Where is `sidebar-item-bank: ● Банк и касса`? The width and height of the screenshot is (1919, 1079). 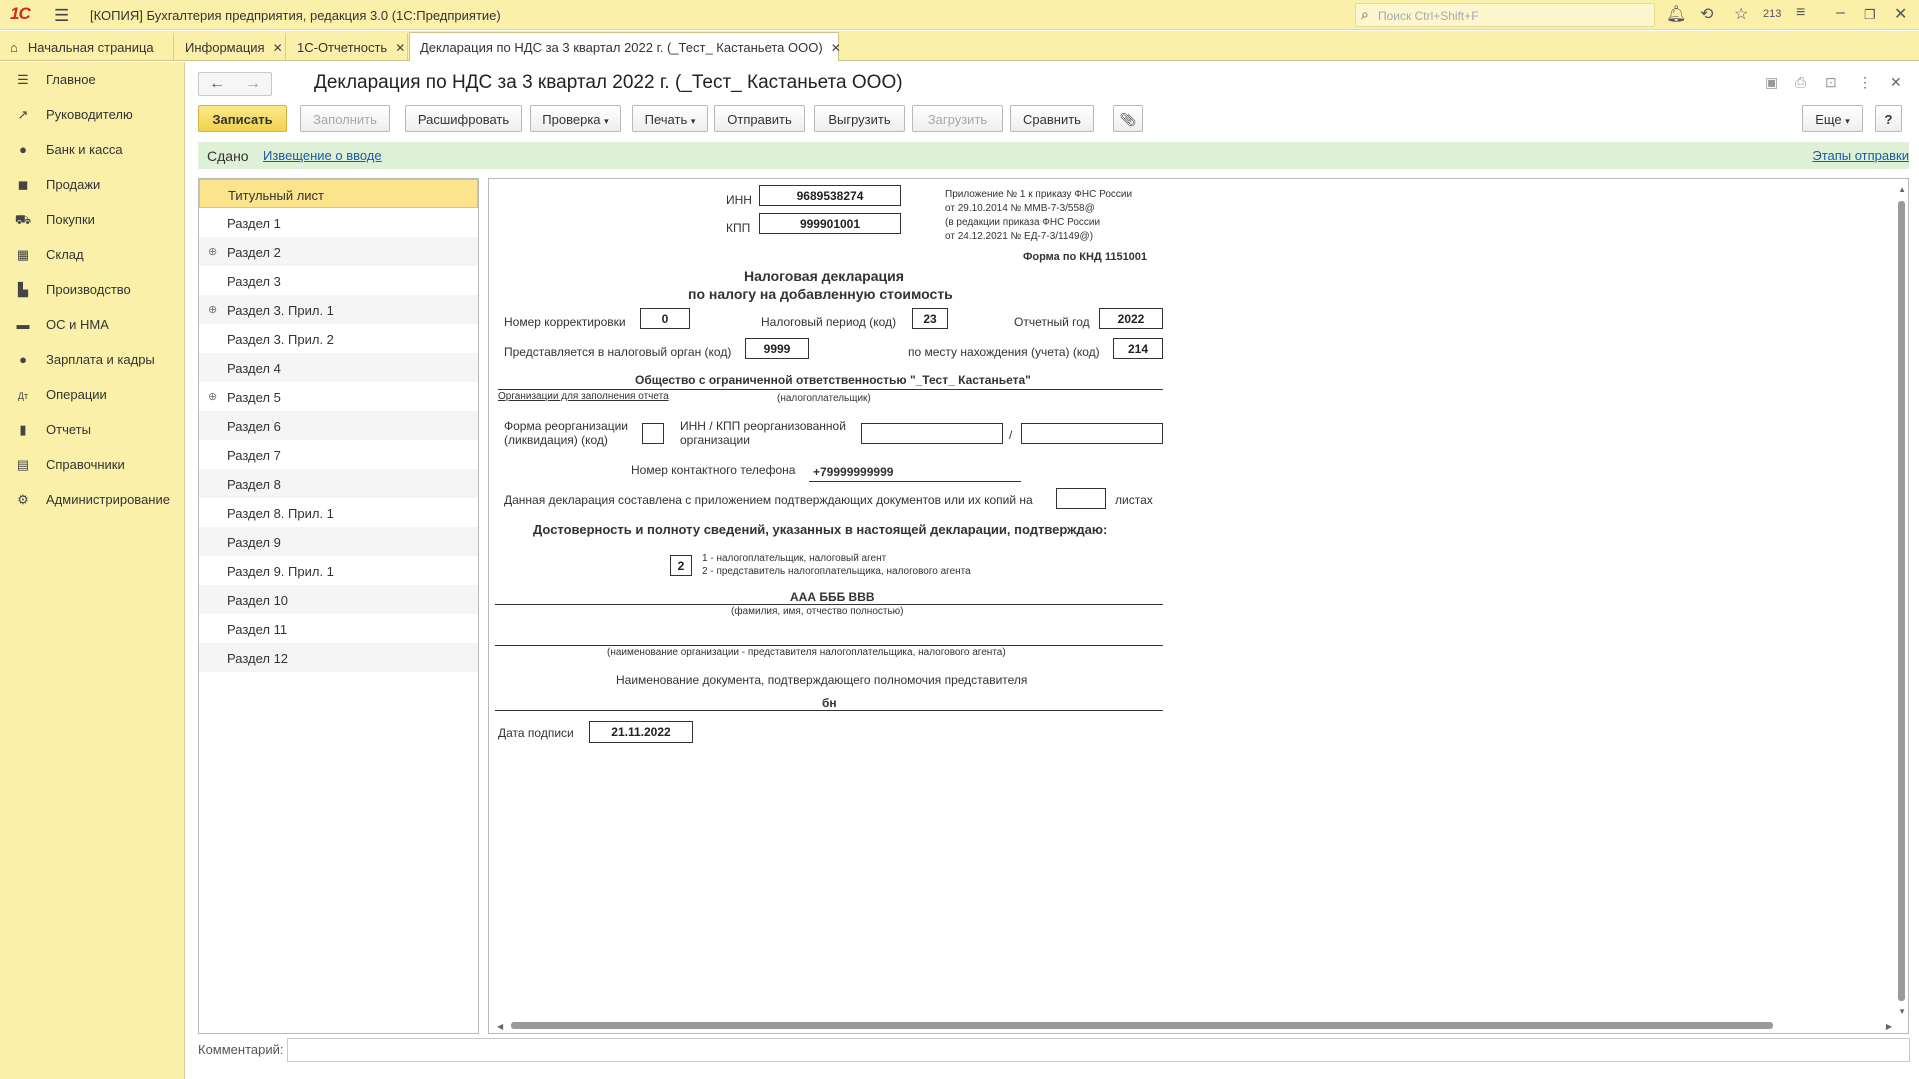
sidebar-item-bank: ● Банк и касса is located at coordinates (68, 152).